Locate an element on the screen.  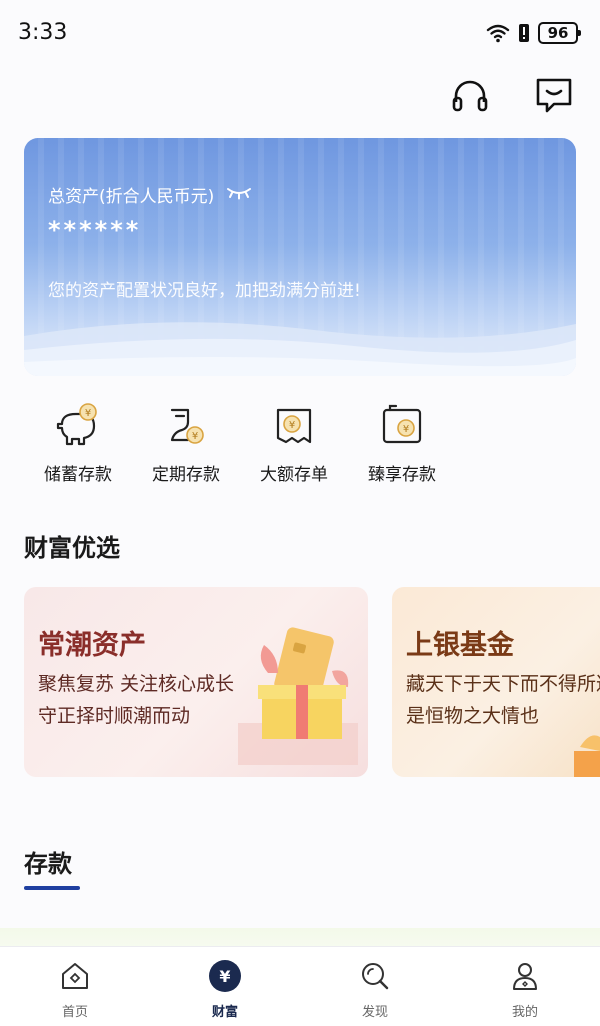
promo-card-changchao: 常潮资产 聚焦复苏 关注核心成长 守正择时顺潮而动 is located at coordinates (196, 682).